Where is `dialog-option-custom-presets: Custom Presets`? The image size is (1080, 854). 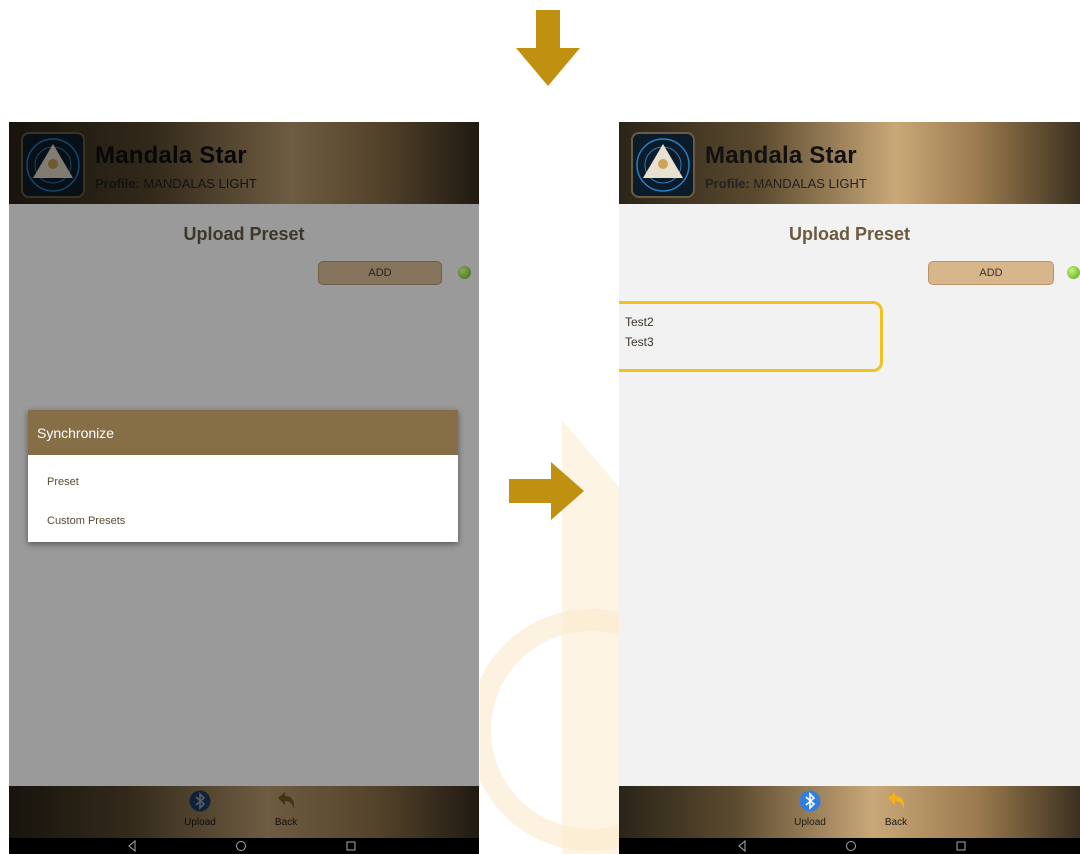
dialog-option-custom-presets: Custom Presets is located at coordinates (86, 521).